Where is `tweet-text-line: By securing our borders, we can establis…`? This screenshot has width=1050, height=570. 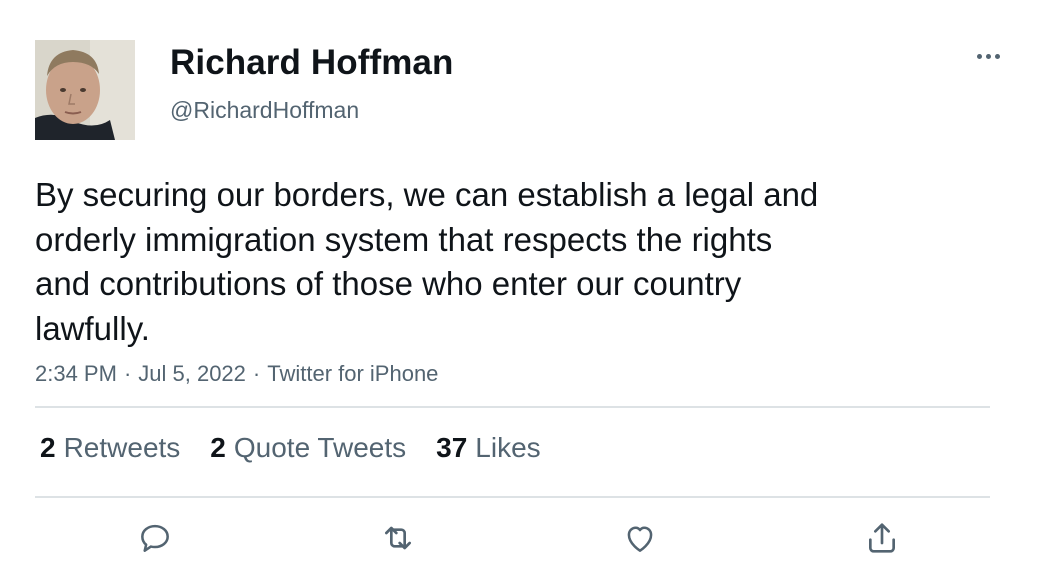 tweet-text-line: By securing our borders, we can establis… is located at coordinates (427, 194).